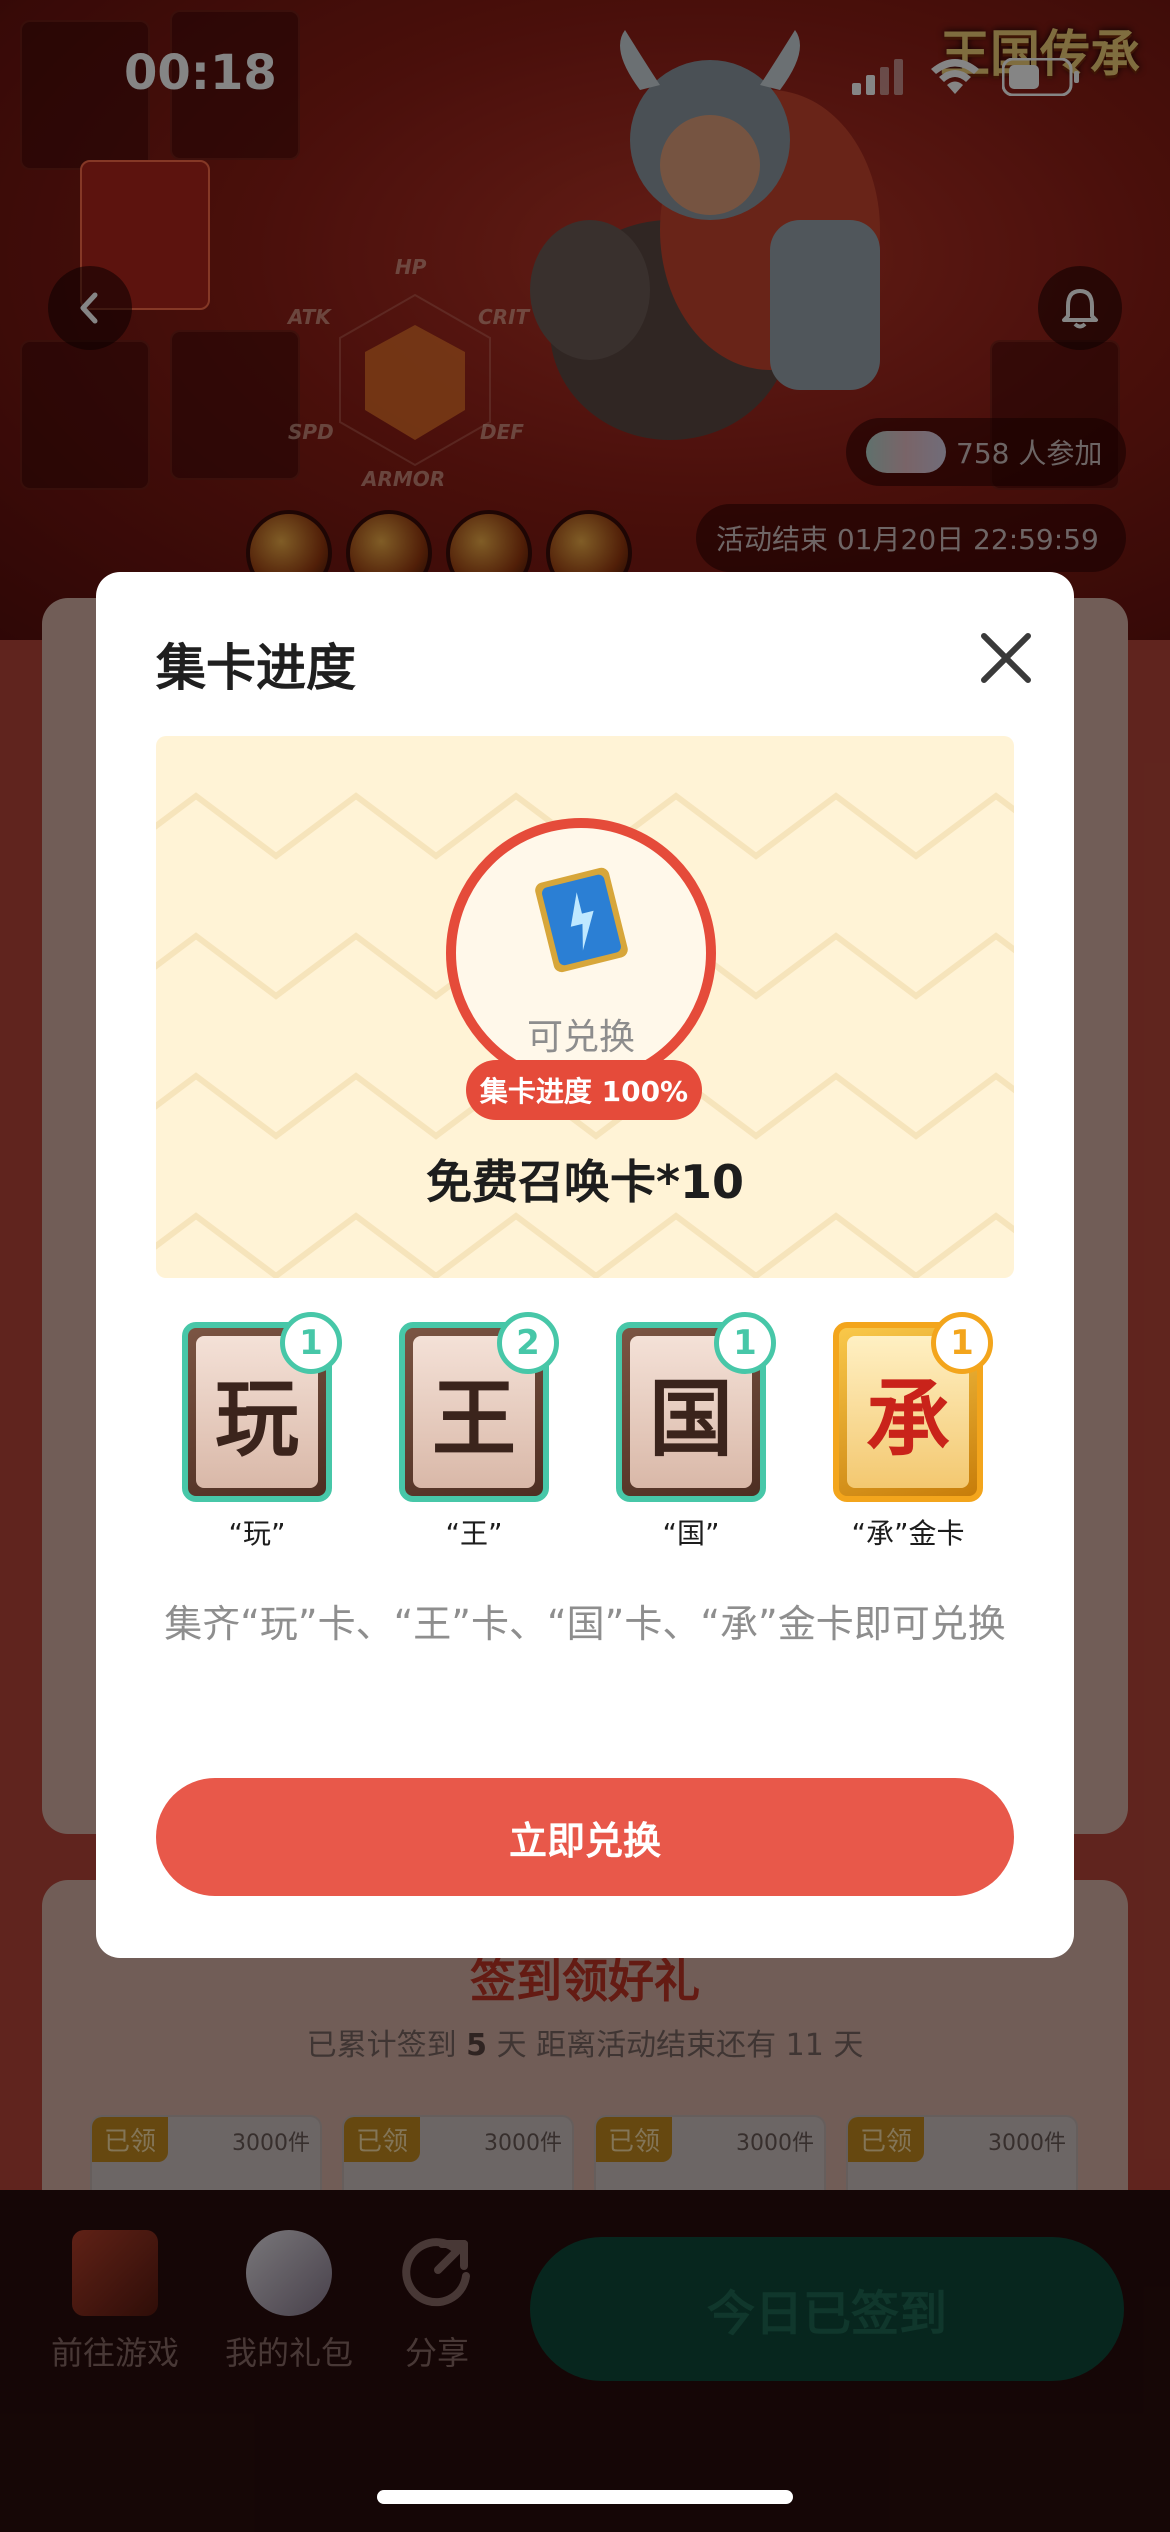 This screenshot has width=1170, height=2532. I want to click on redeem-button: 立即兑换, so click(585, 1837).